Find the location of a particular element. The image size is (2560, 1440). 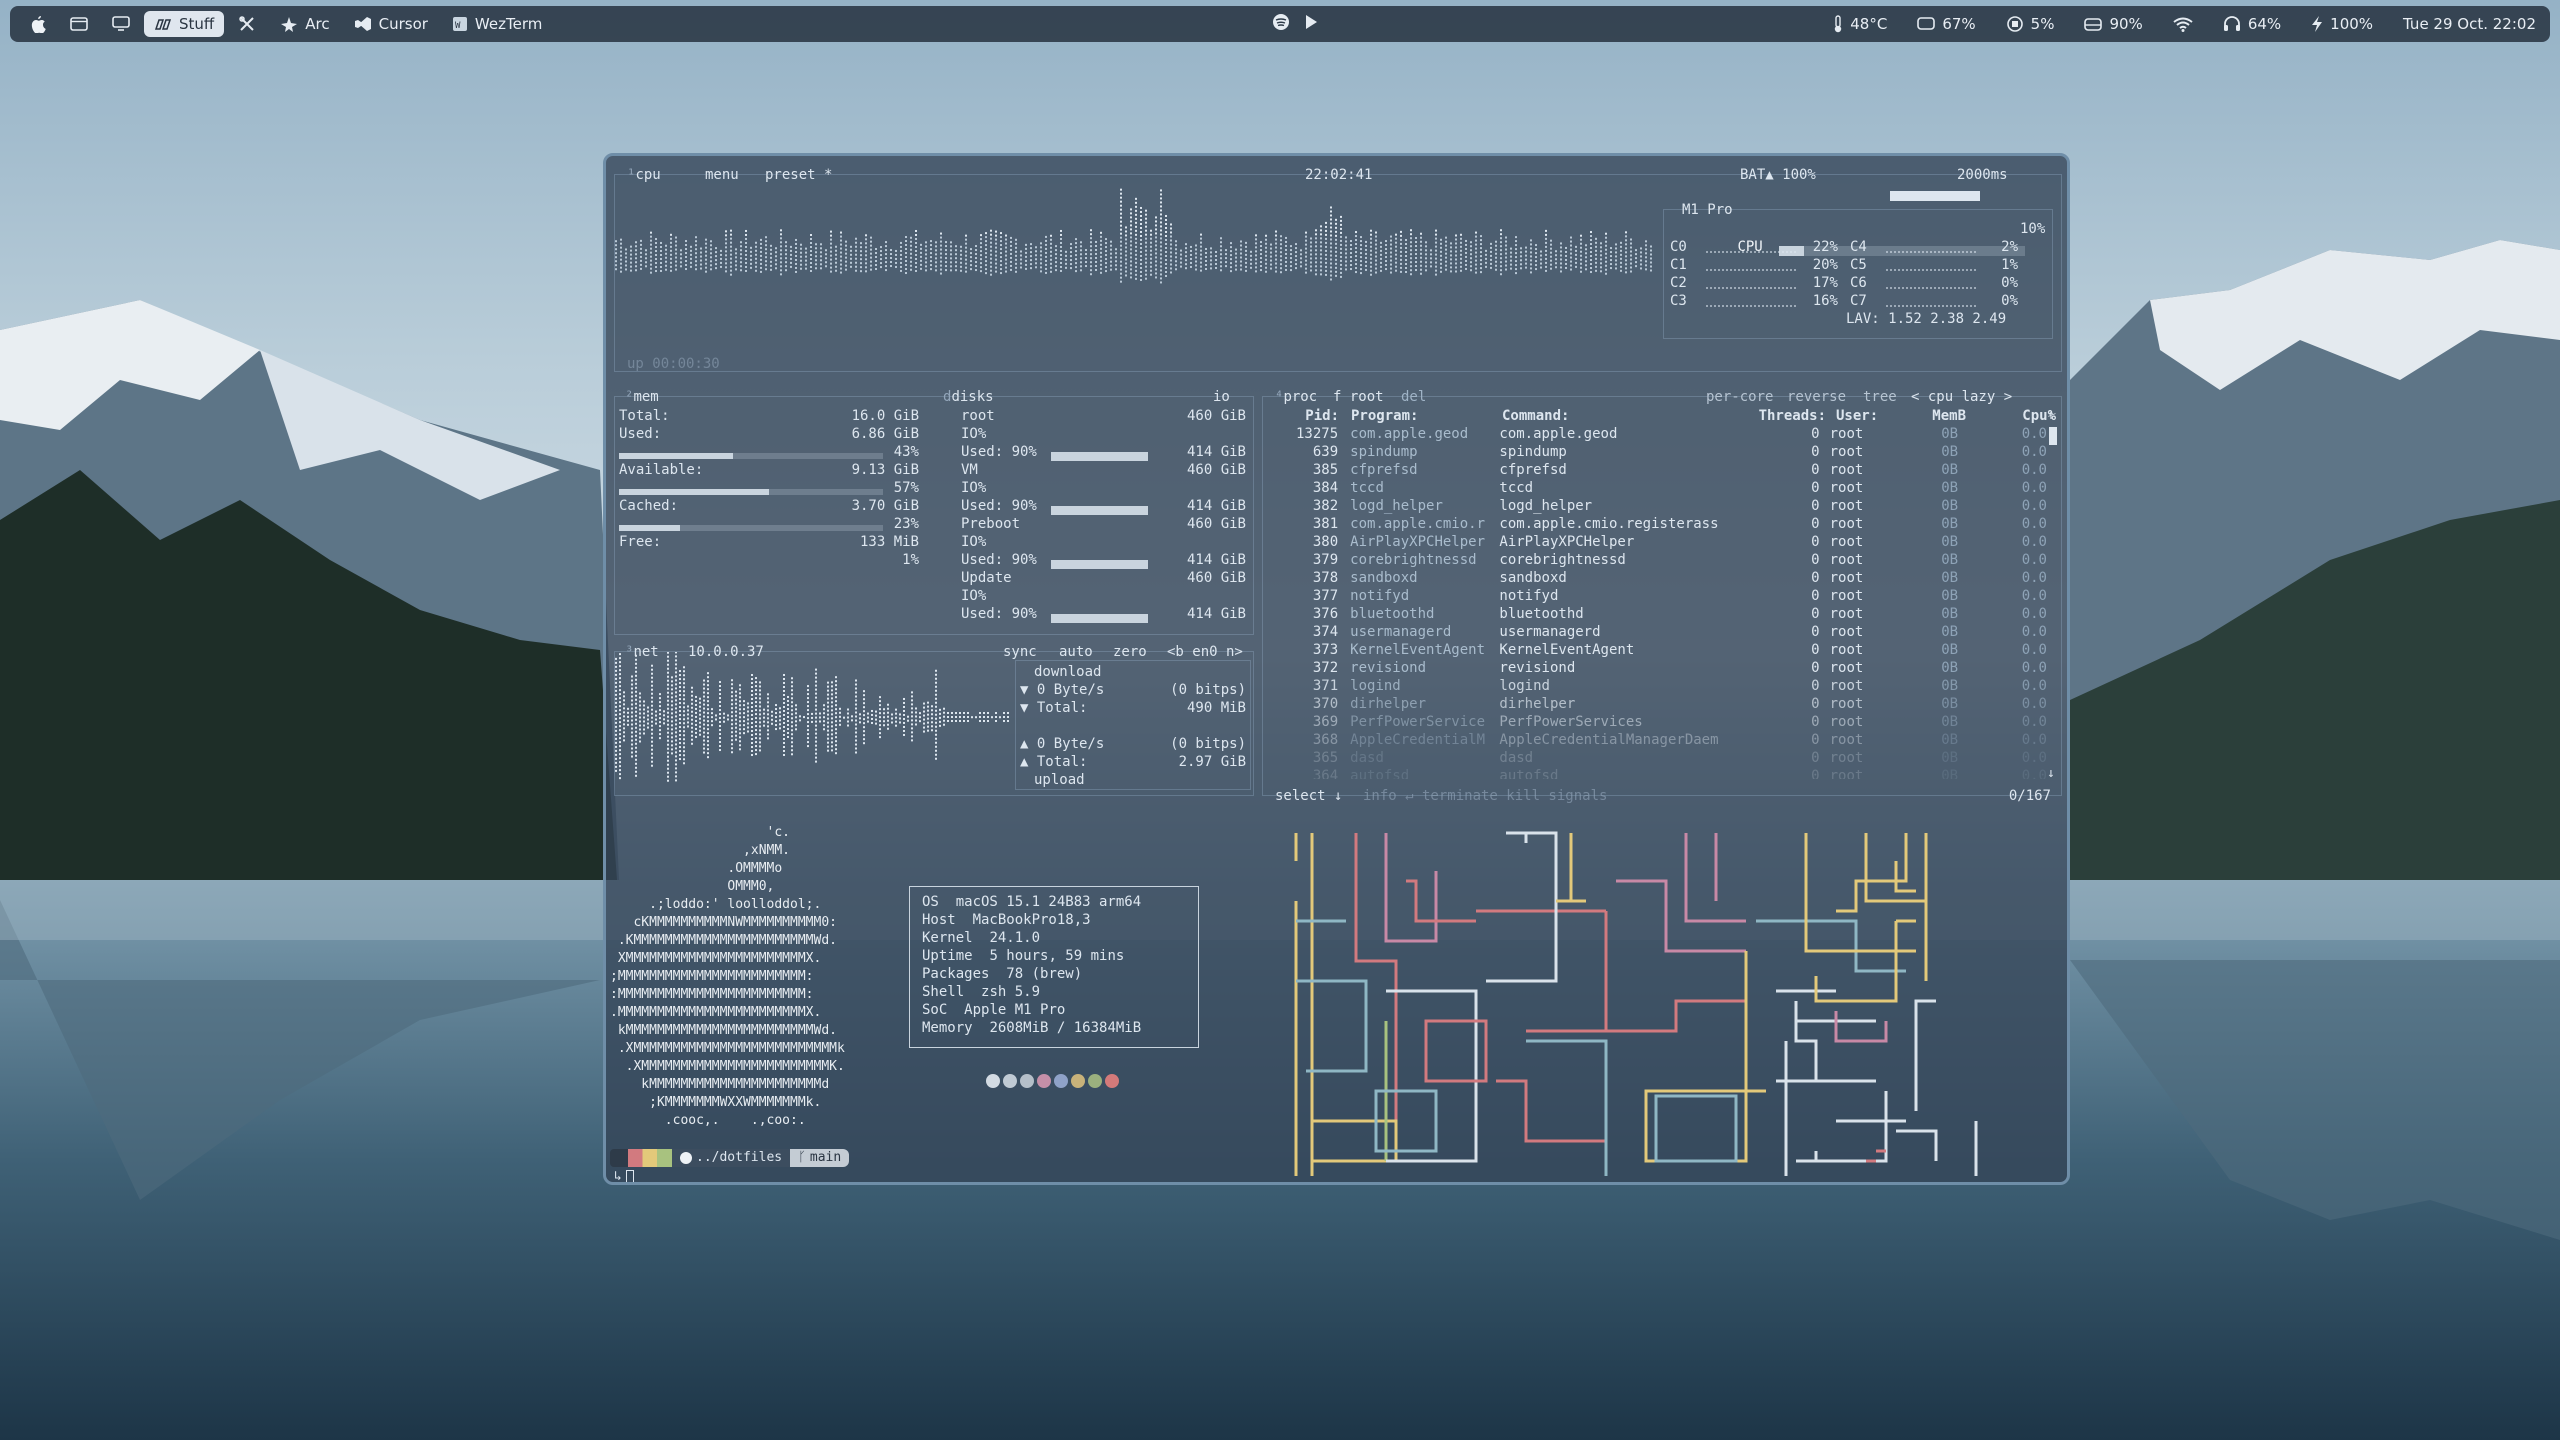

temperature-stat: 48°C is located at coordinates (1860, 24).